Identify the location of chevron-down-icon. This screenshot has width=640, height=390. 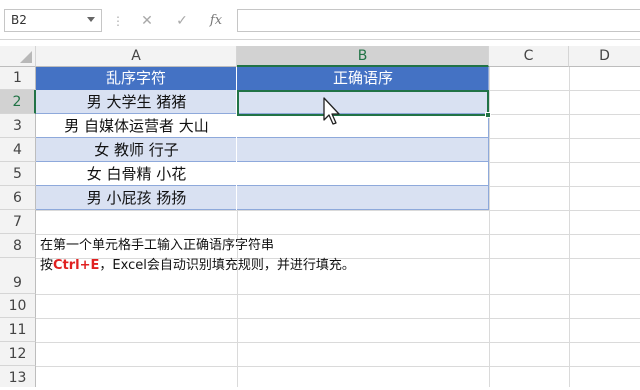
(91, 19).